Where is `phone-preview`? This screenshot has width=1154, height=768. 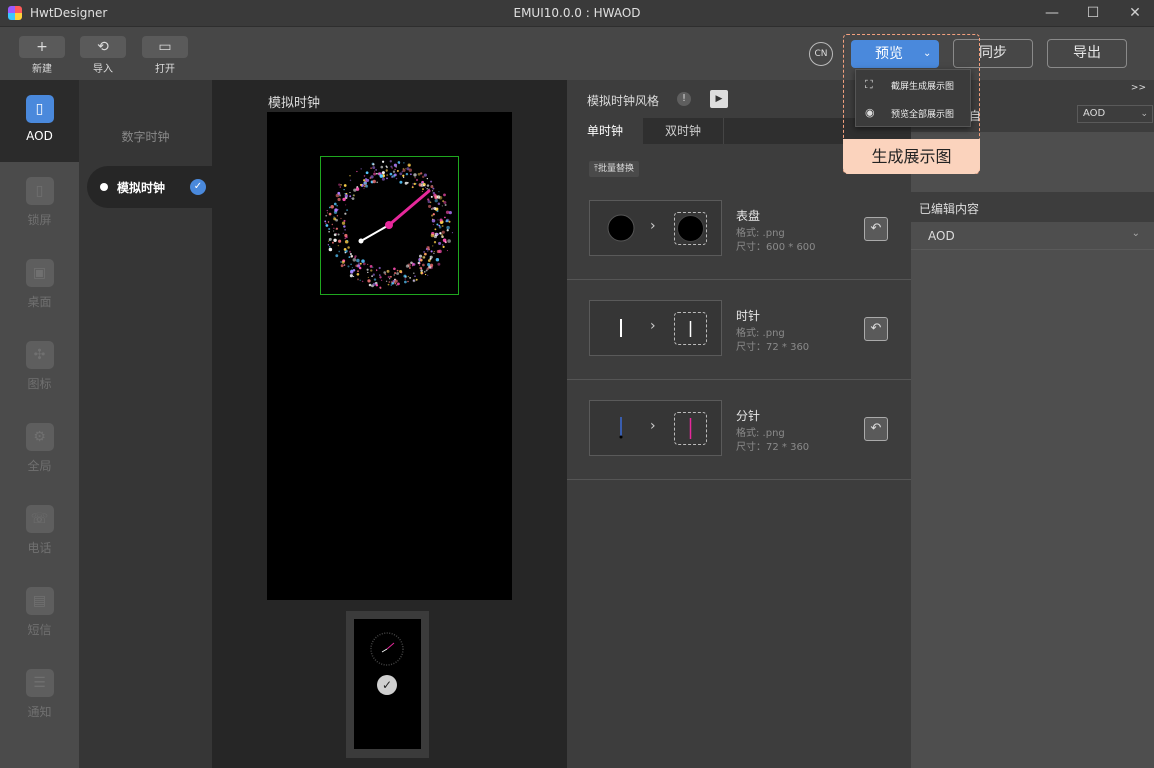 phone-preview is located at coordinates (389, 356).